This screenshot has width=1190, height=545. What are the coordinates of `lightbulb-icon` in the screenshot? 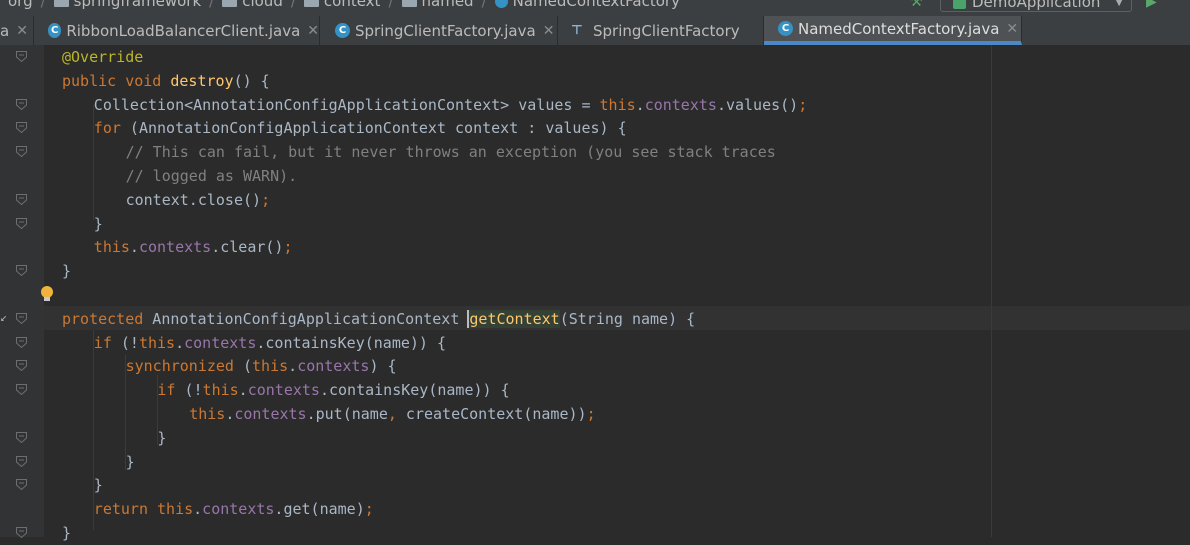 It's located at (47, 294).